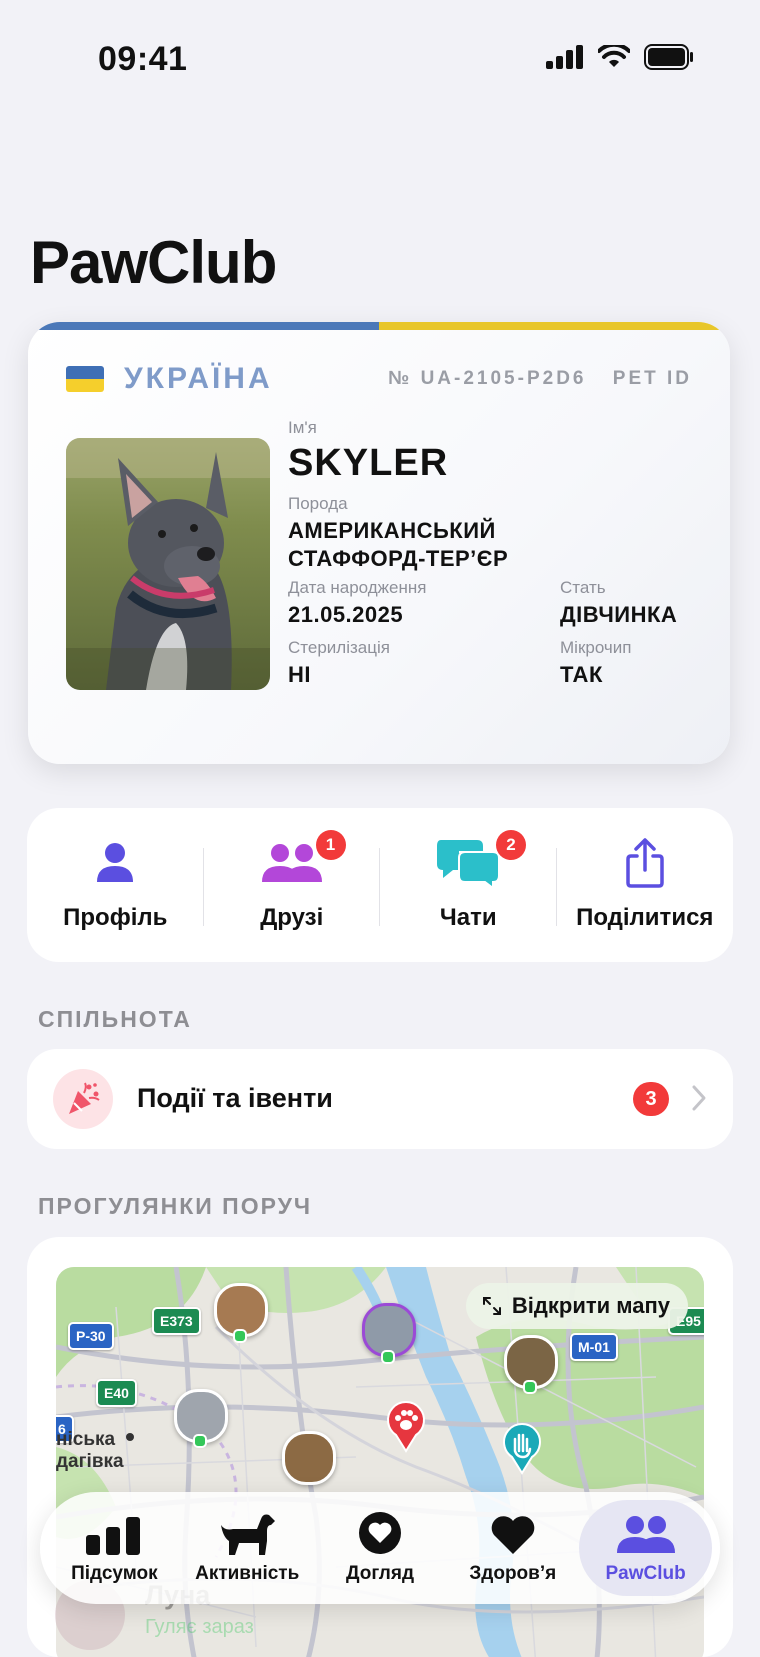 The image size is (760, 1657). I want to click on sex-value: ДІВЧИНКА, so click(619, 614).